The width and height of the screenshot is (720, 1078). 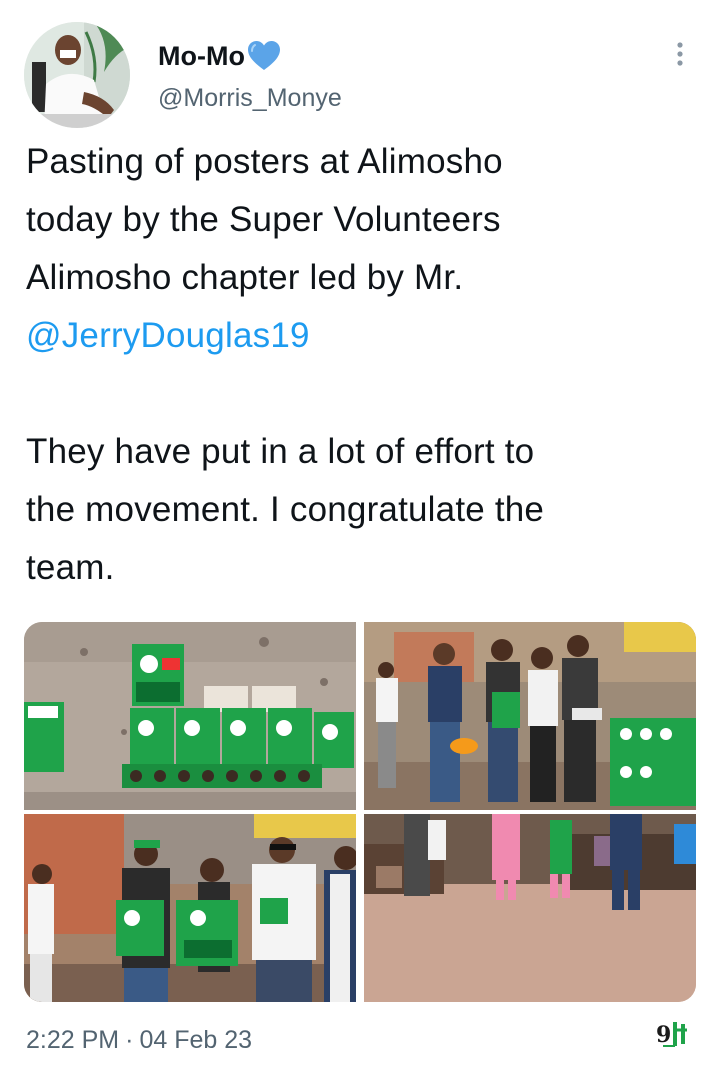 I want to click on tweet-time: 2:22 PM, so click(x=73, y=1040).